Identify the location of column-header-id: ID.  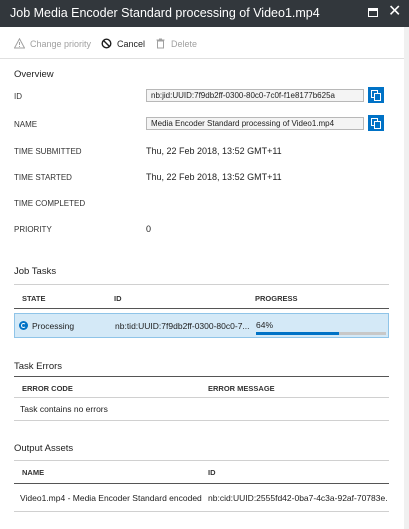
(118, 298).